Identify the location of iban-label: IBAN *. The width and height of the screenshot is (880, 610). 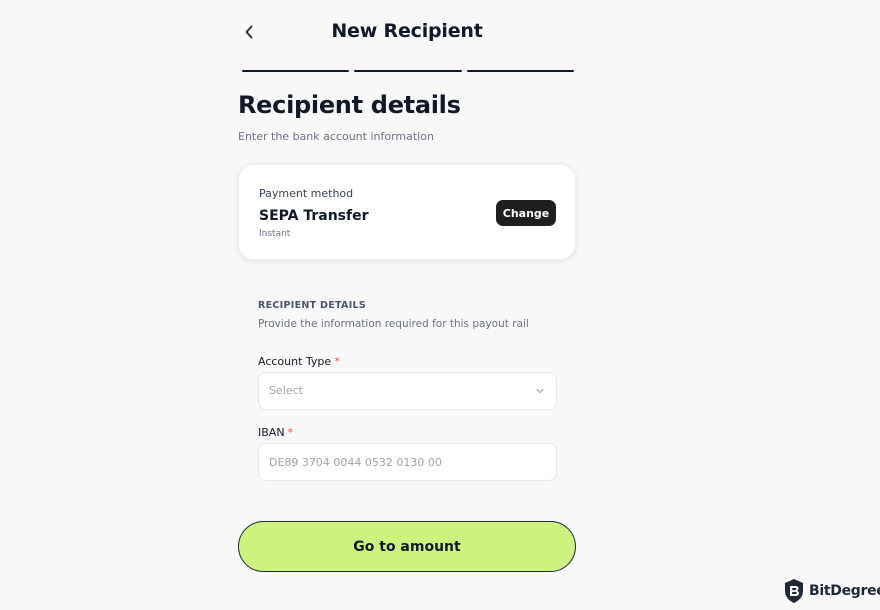
(275, 432).